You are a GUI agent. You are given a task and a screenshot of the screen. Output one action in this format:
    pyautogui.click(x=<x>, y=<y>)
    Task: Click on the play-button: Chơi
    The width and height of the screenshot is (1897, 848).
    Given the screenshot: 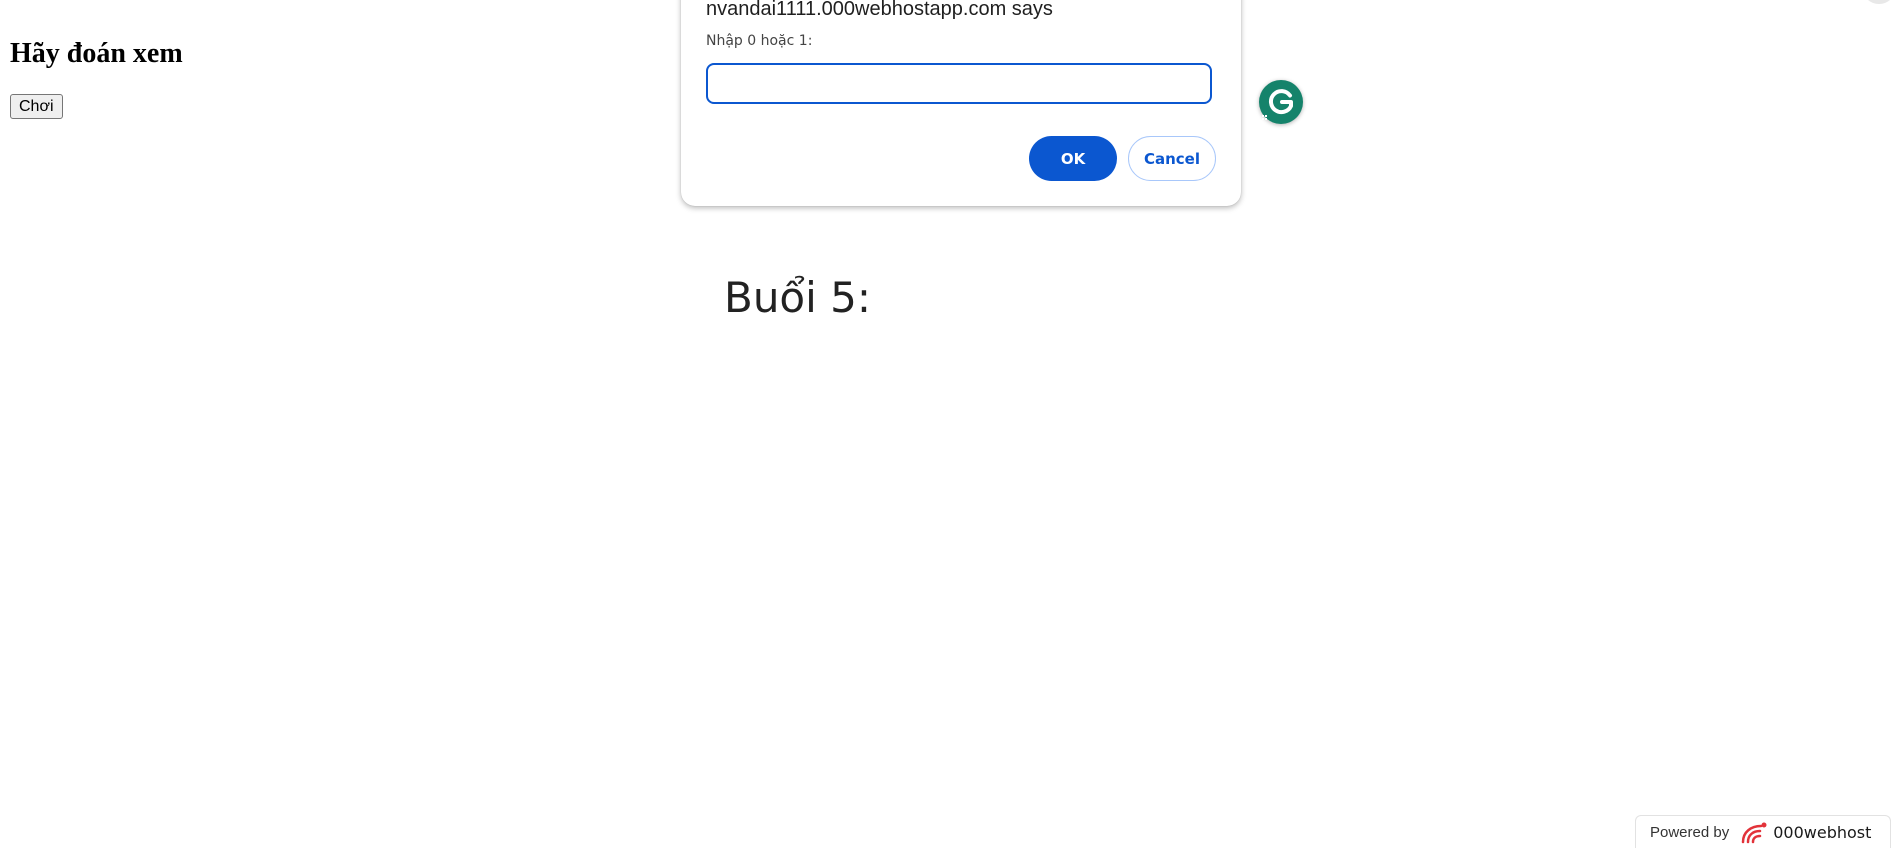 What is the action you would take?
    pyautogui.click(x=36, y=106)
    